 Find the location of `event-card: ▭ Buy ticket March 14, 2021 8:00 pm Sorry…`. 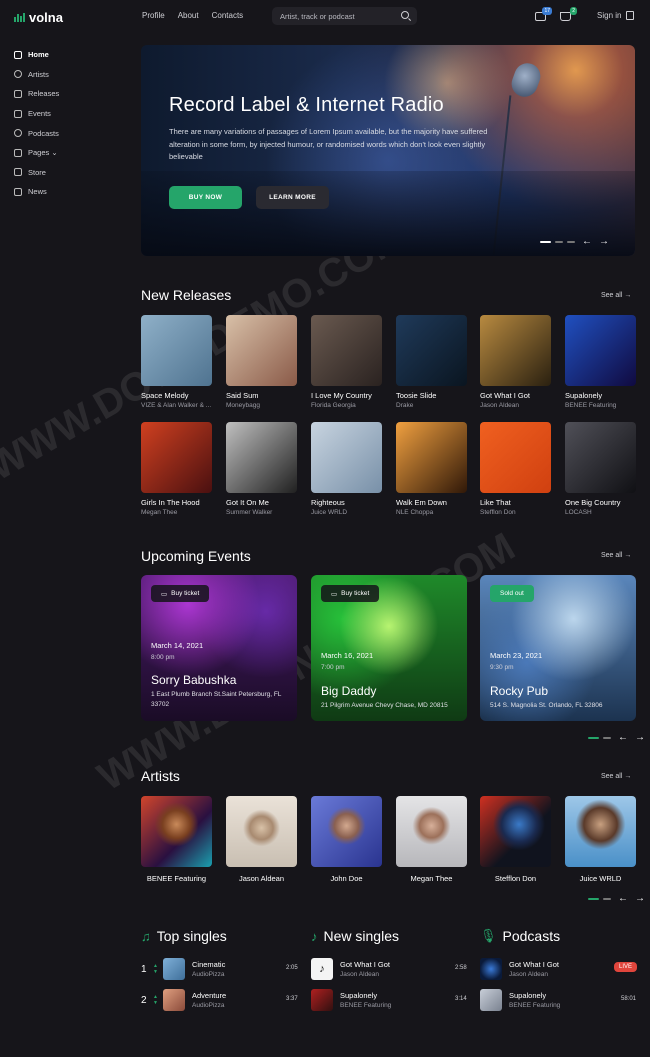

event-card: ▭ Buy ticket March 14, 2021 8:00 pm Sorry… is located at coordinates (219, 648).